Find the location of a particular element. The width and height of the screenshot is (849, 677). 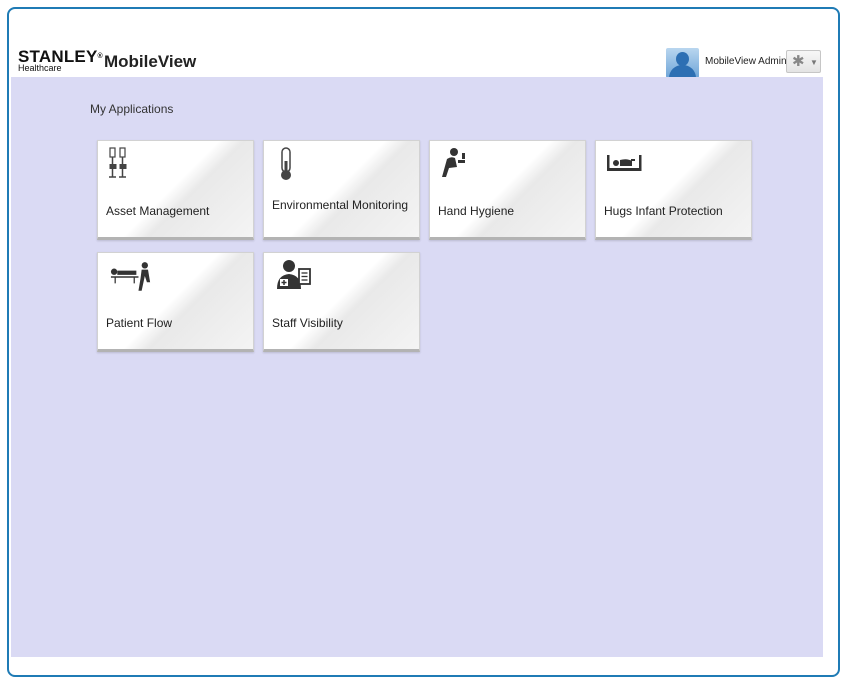

chevron-down-icon: ▼ is located at coordinates (814, 62).